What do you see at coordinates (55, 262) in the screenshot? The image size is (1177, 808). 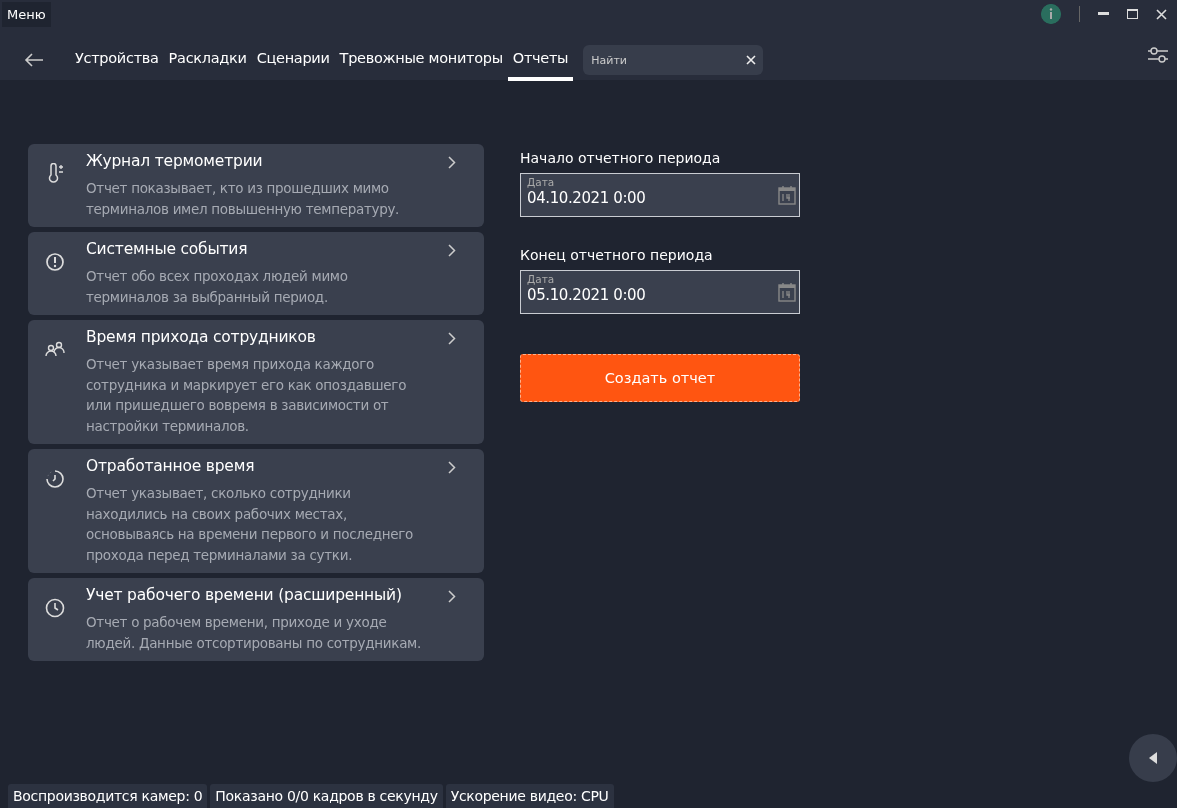 I see `exclamation-circle-icon` at bounding box center [55, 262].